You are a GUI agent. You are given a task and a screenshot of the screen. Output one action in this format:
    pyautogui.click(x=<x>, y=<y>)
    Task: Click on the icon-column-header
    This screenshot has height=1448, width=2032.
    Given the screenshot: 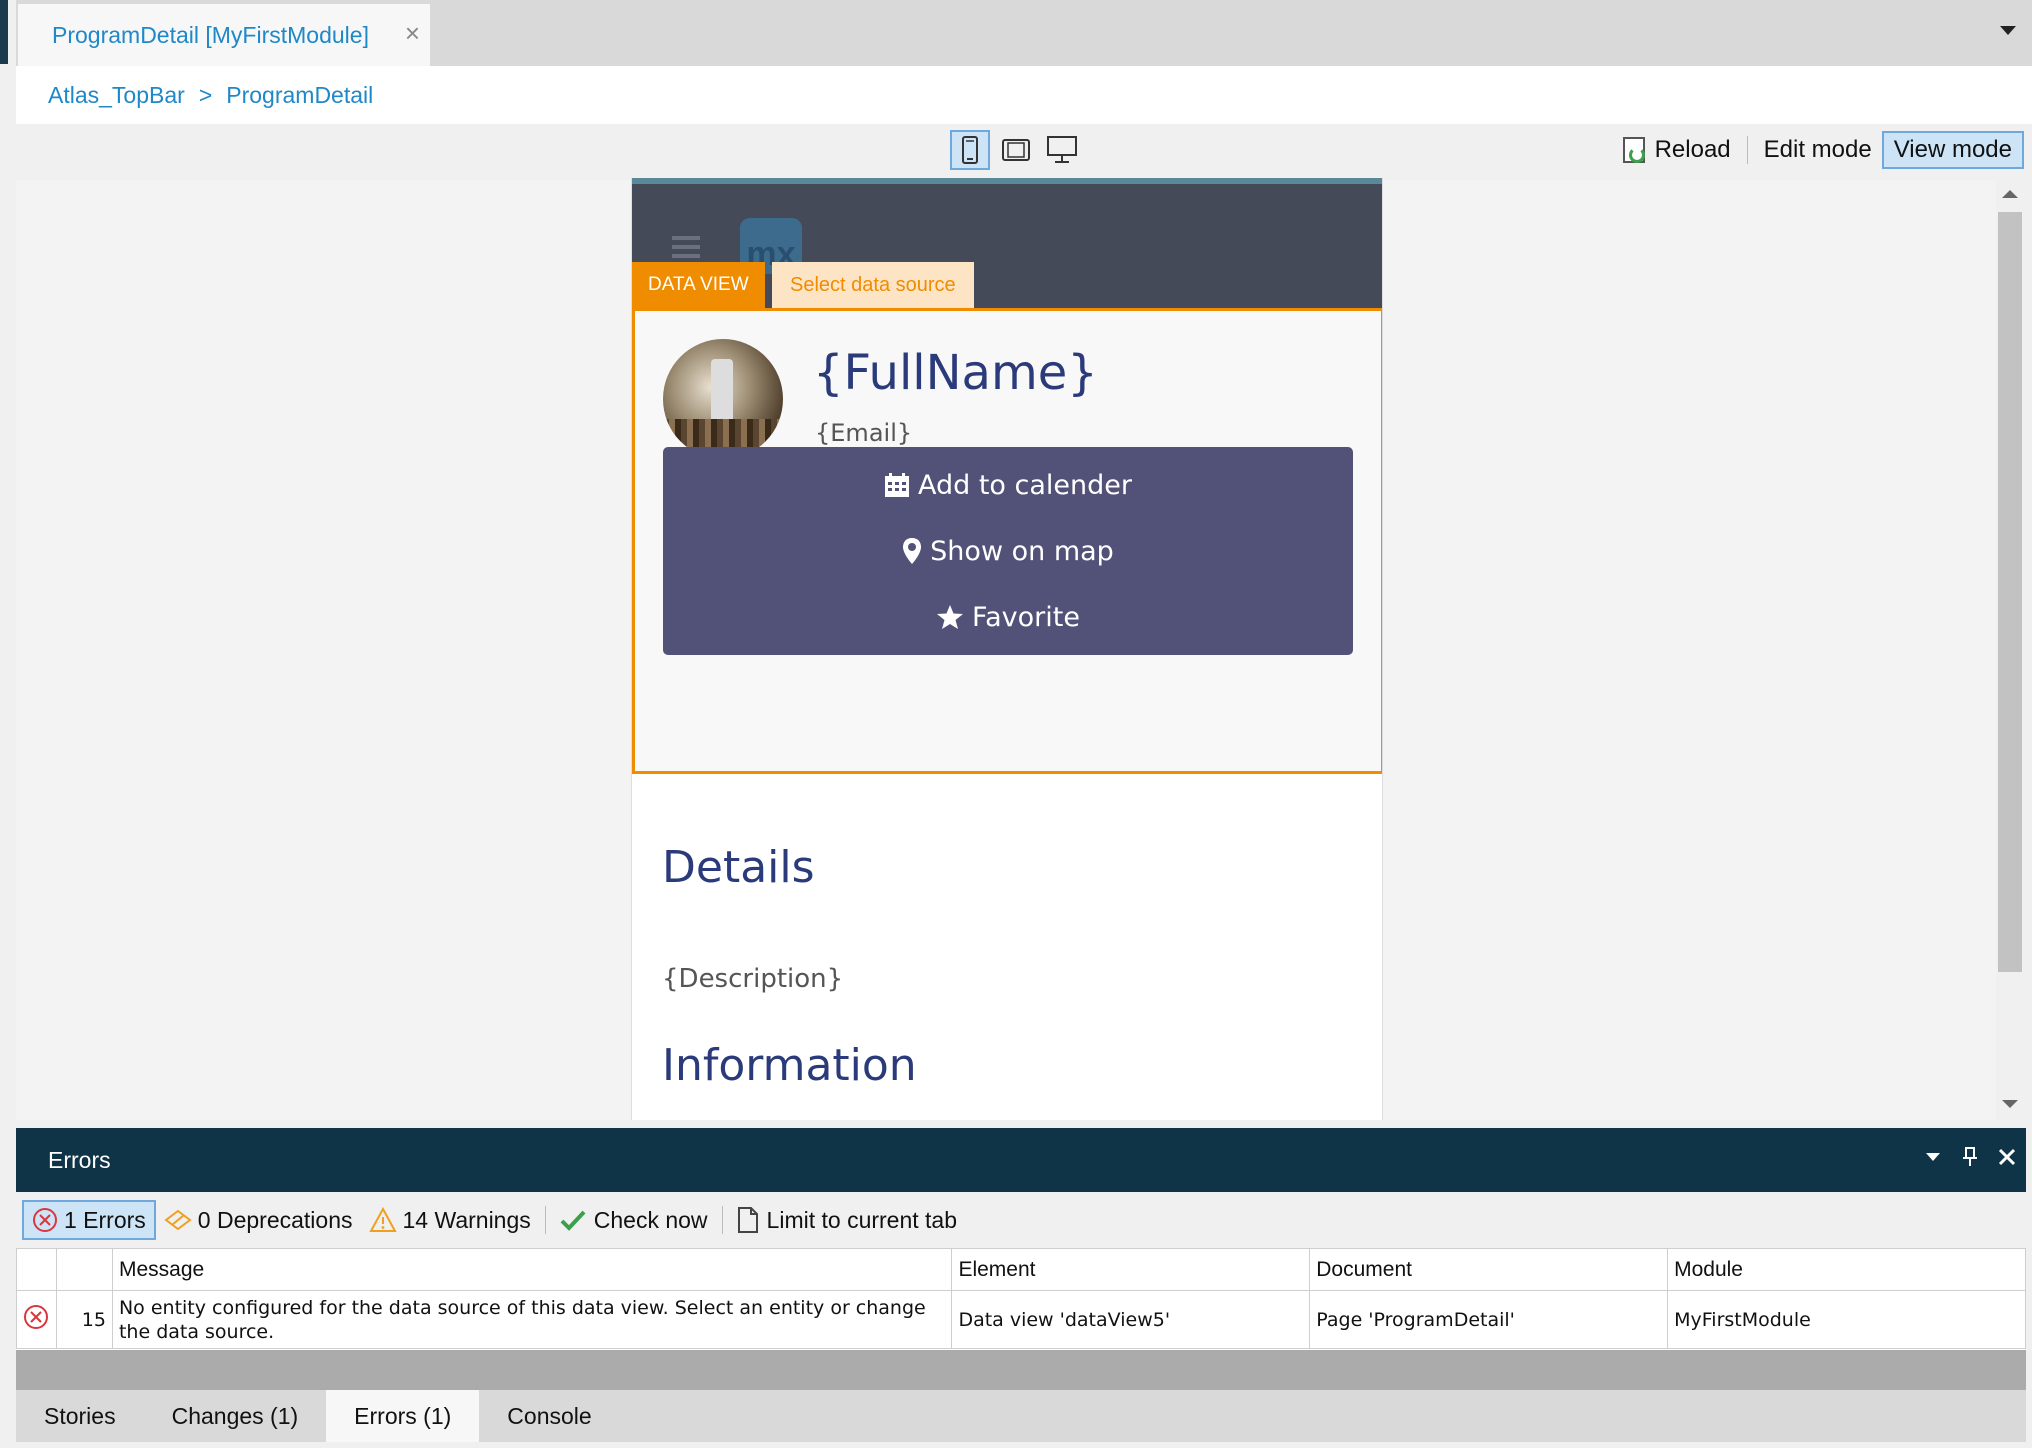 What is the action you would take?
    pyautogui.click(x=36, y=1269)
    